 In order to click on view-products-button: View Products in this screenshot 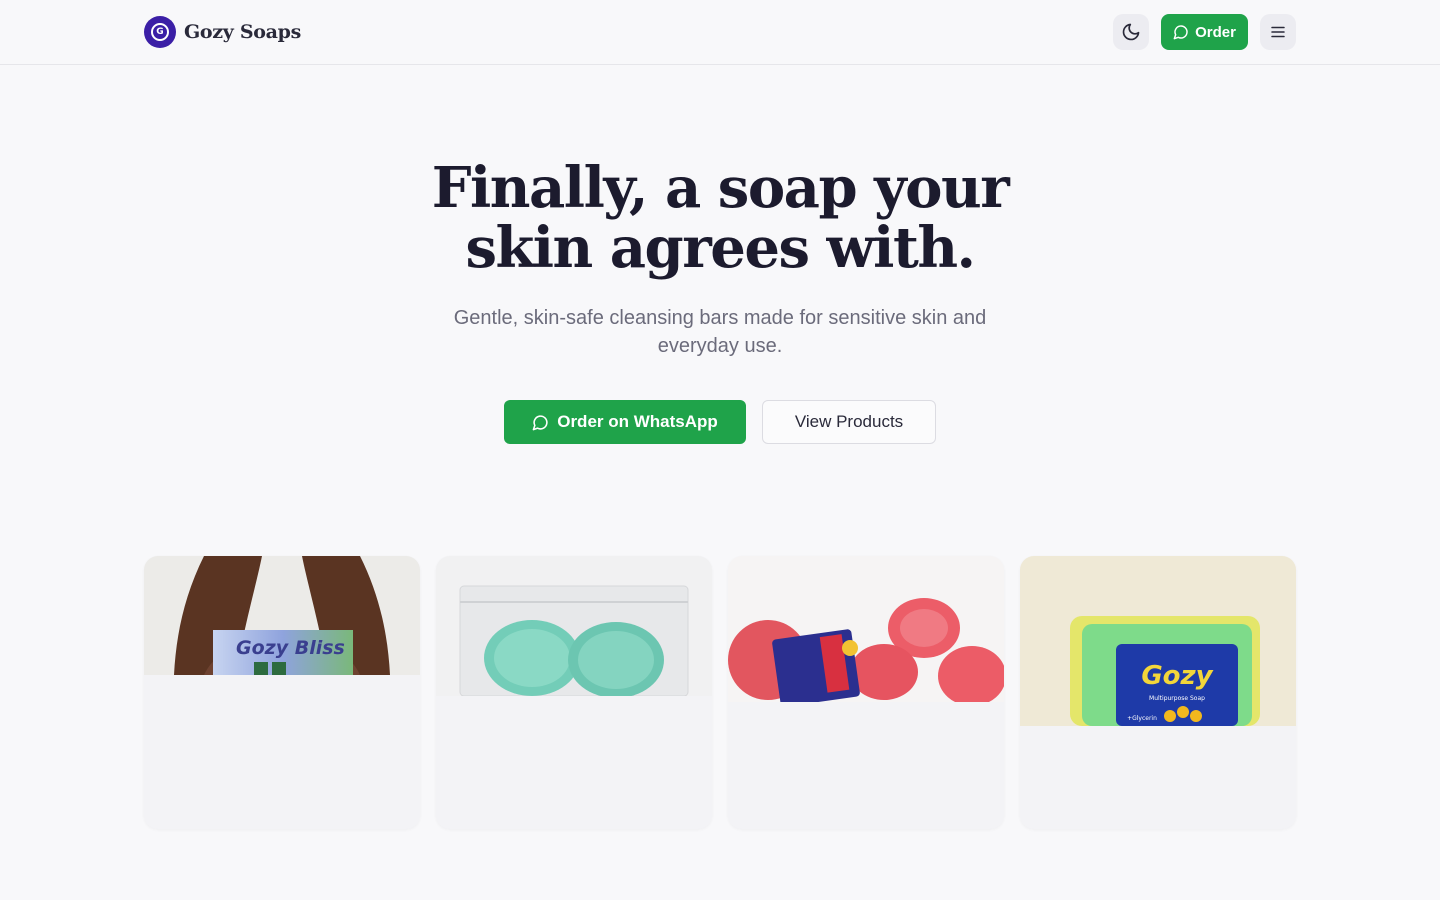, I will do `click(849, 422)`.